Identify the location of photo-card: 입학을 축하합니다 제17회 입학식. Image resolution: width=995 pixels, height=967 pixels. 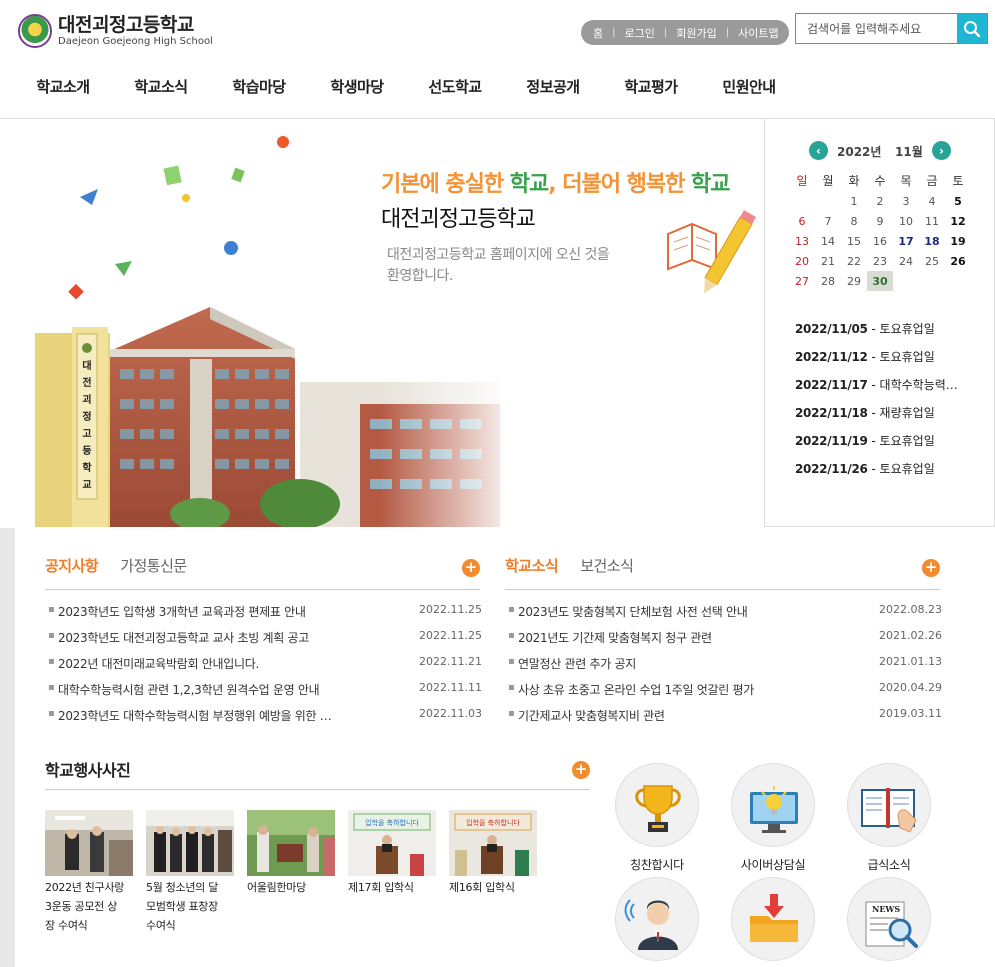
(392, 872).